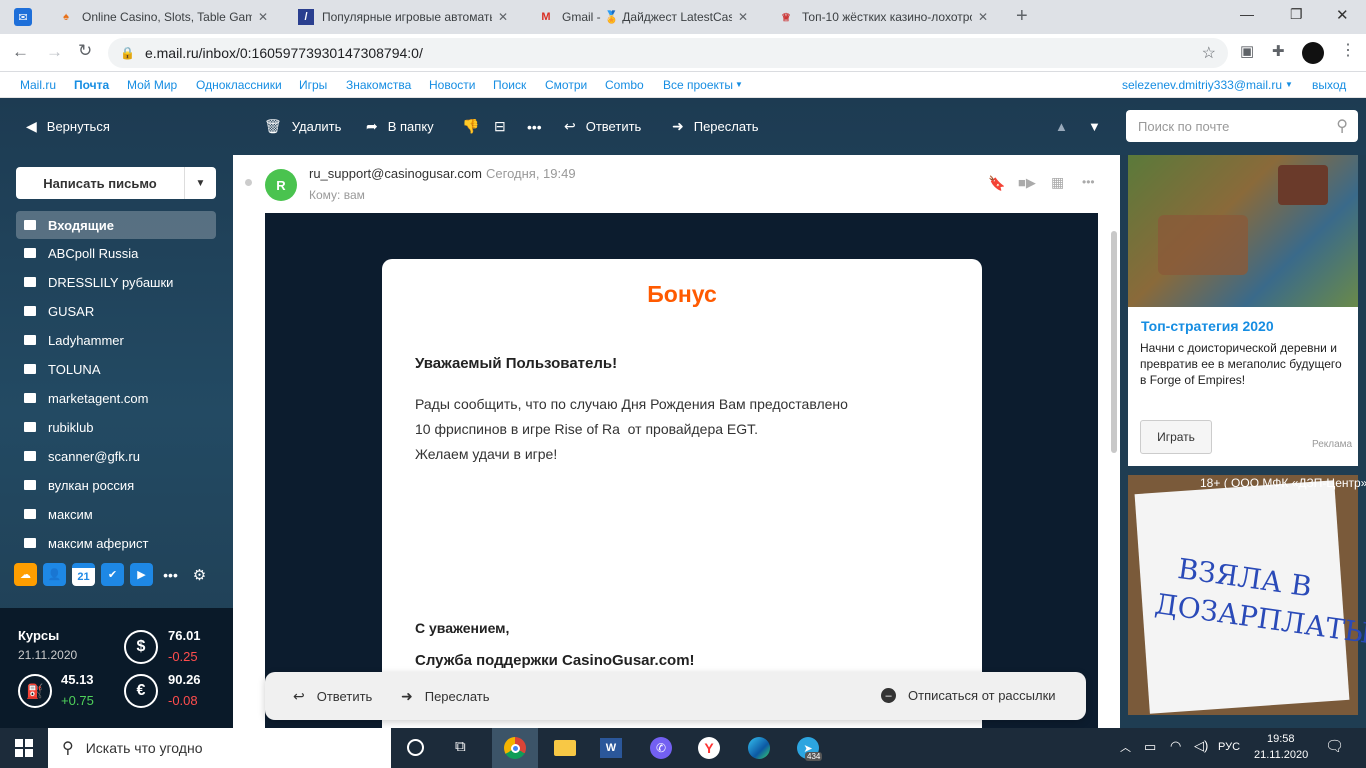 The image size is (1366, 768). Describe the element at coordinates (116, 253) in the screenshot. I see `folder-item: ABCpoll Russia` at that location.